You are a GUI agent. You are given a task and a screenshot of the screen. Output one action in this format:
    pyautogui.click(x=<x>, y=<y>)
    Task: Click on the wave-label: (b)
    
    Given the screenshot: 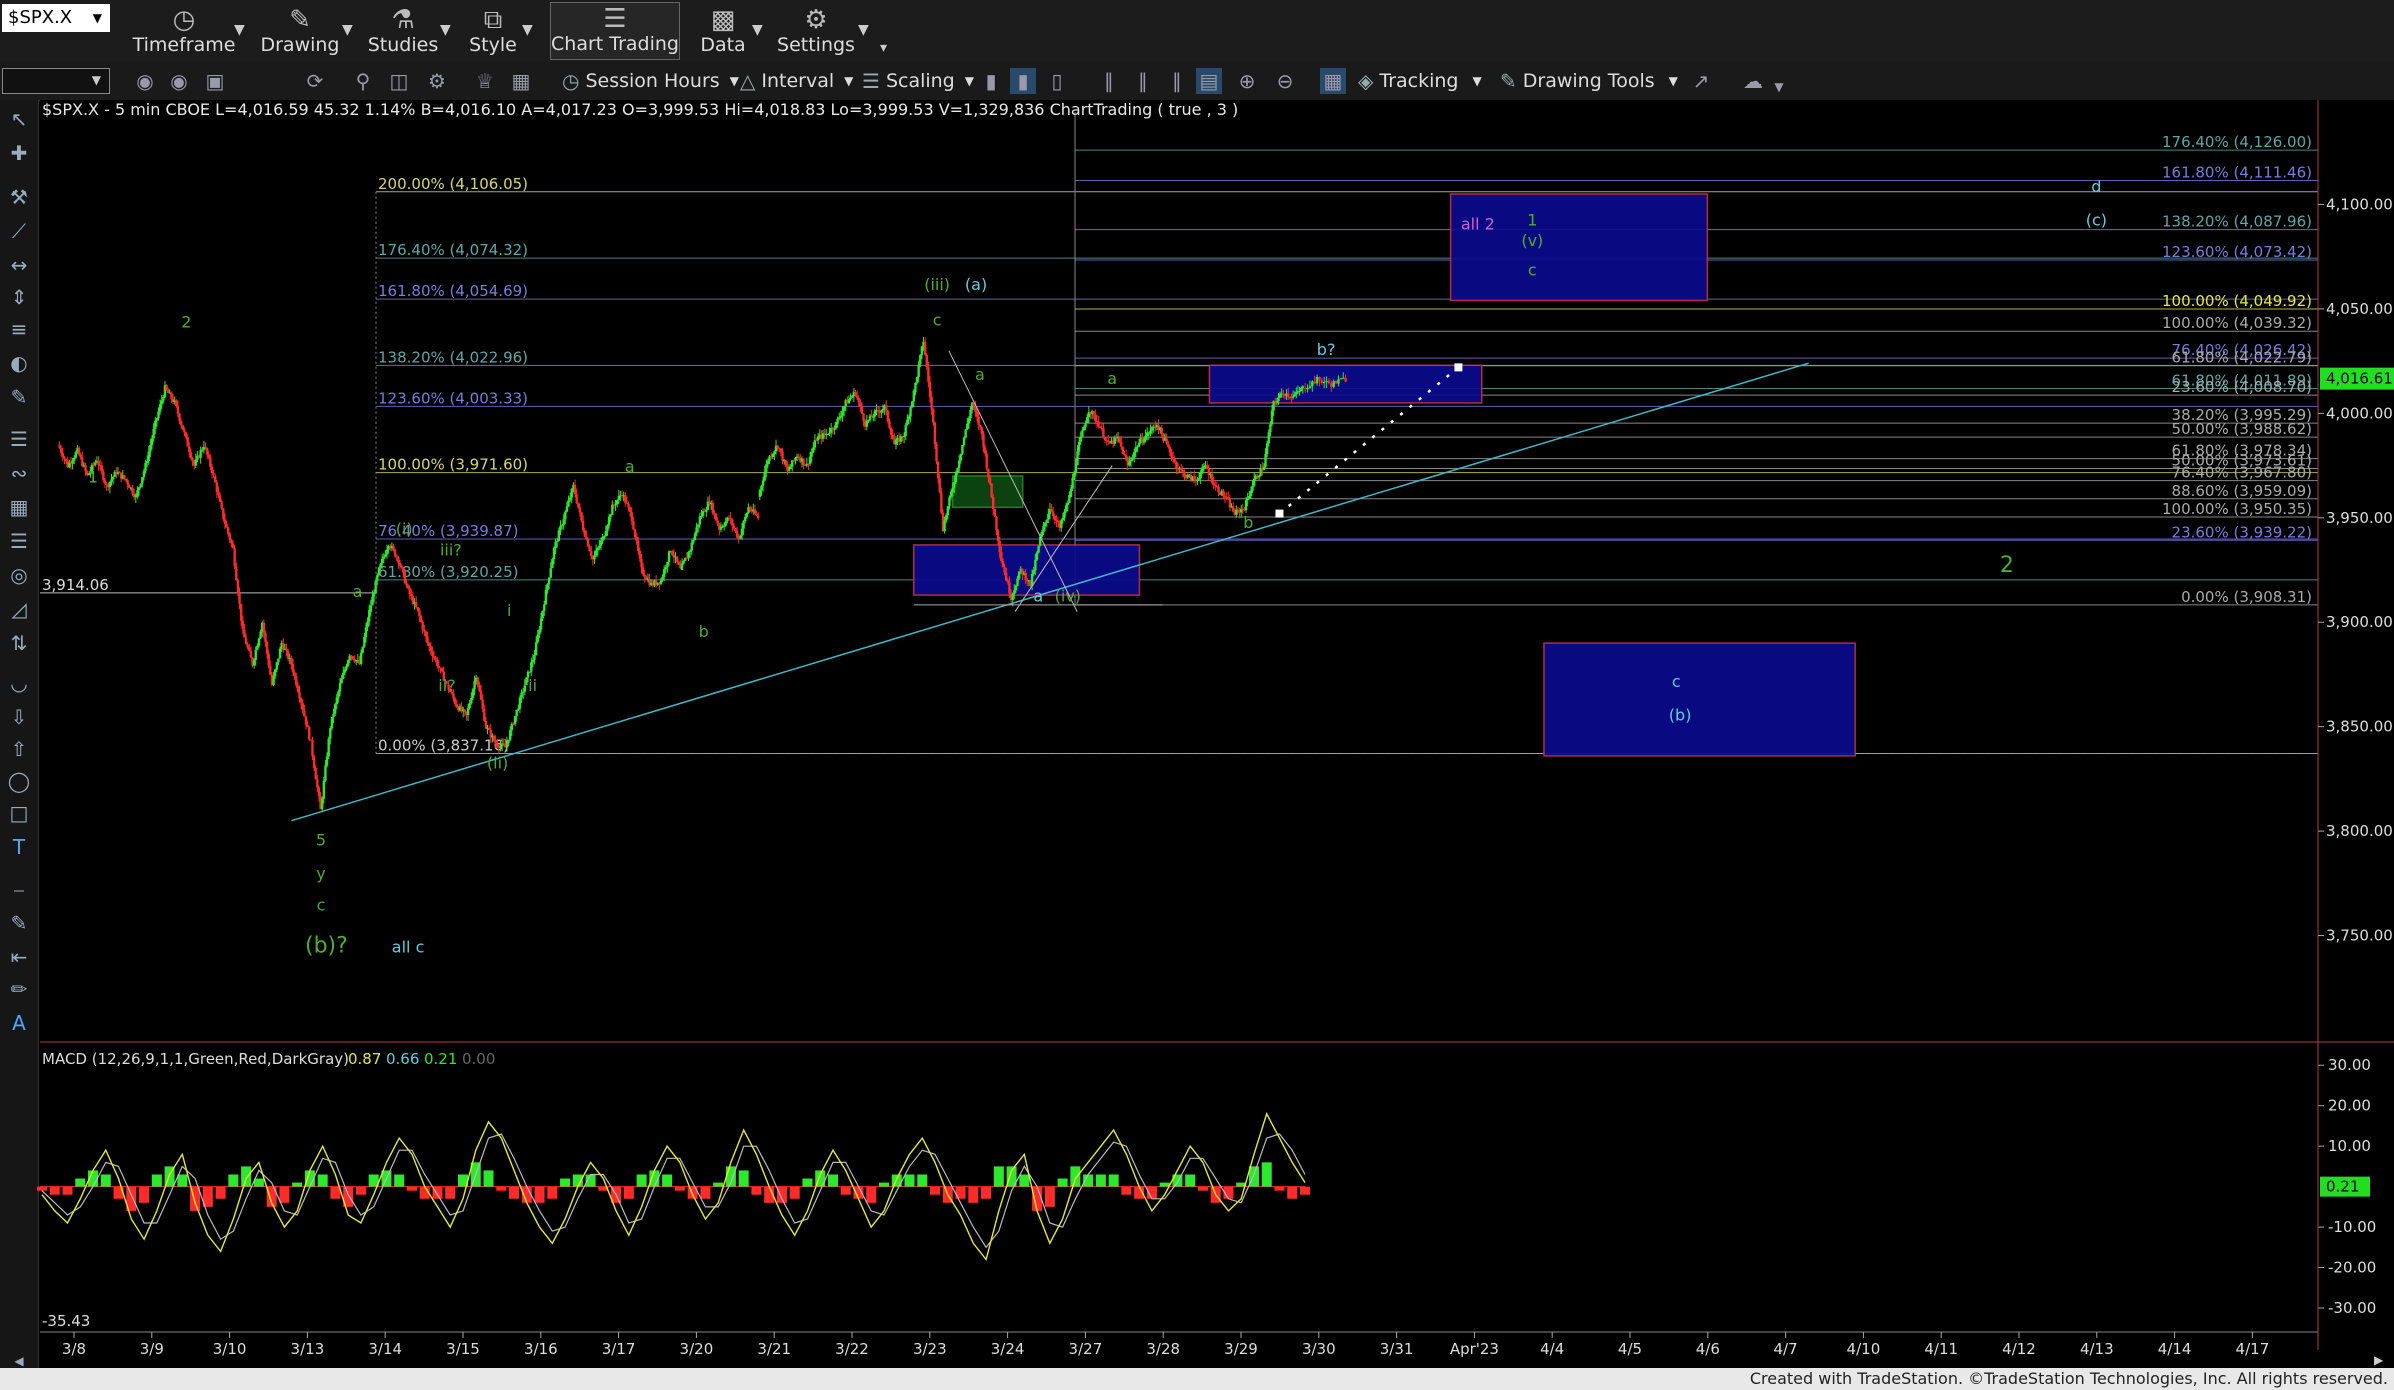 What is the action you would take?
    pyautogui.click(x=1680, y=714)
    